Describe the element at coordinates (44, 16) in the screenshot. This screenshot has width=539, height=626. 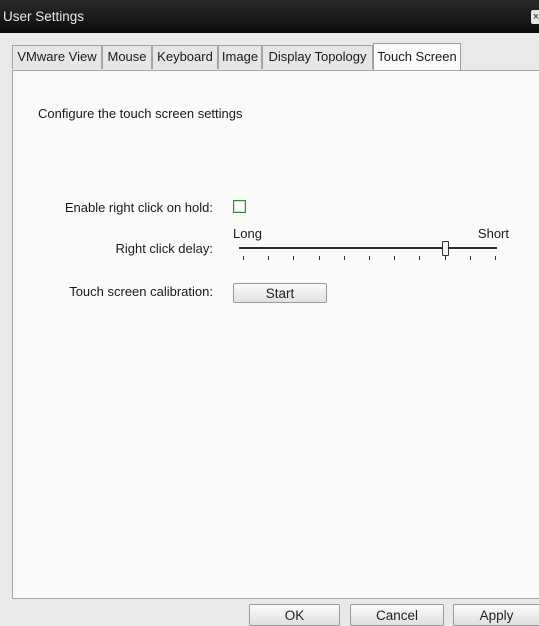
I see `window-title: User Settings` at that location.